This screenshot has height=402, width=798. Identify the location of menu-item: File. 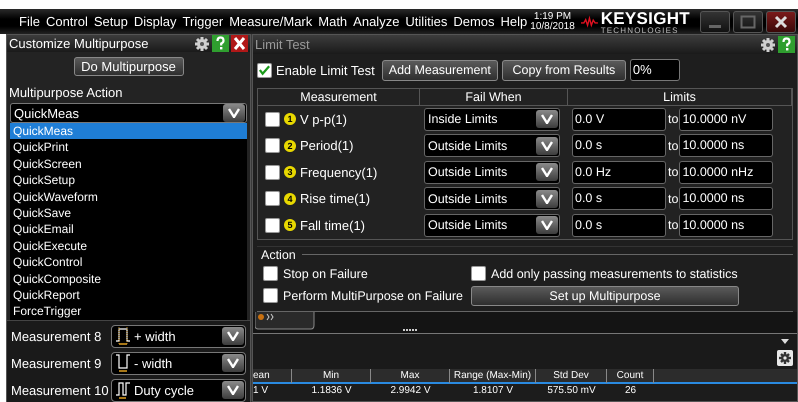
(29, 21).